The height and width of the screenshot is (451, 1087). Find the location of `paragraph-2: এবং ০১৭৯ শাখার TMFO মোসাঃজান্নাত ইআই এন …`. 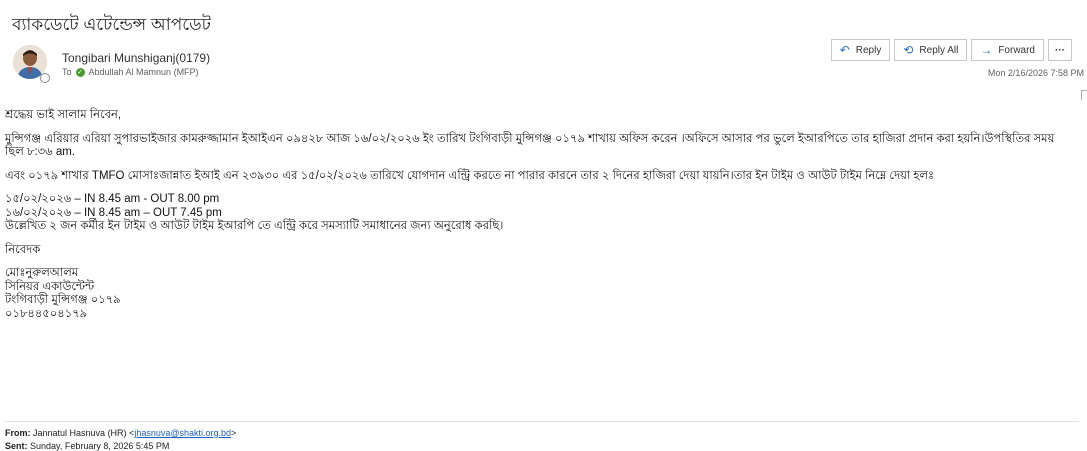

paragraph-2: এবং ০১৭৯ শাখার TMFO মোসাঃজান্নাত ইআই এন … is located at coordinates (470, 175).